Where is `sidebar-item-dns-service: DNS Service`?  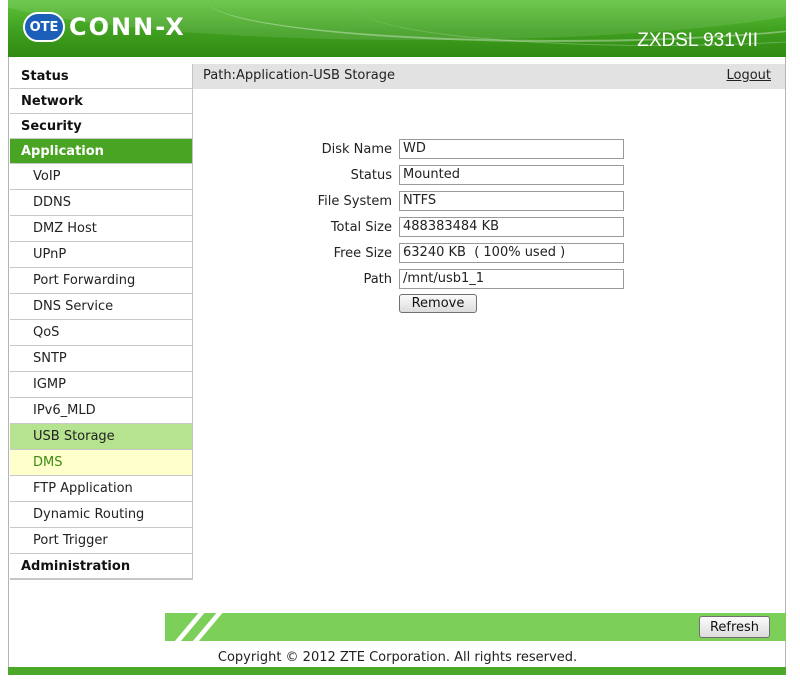
sidebar-item-dns-service: DNS Service is located at coordinates (101, 307).